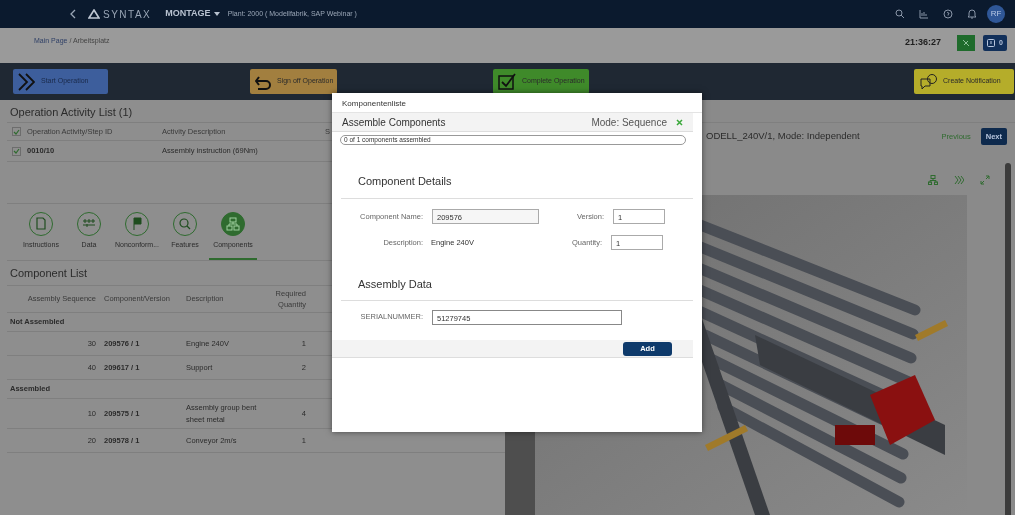  Describe the element at coordinates (985, 180) in the screenshot. I see `expand-icon` at that location.